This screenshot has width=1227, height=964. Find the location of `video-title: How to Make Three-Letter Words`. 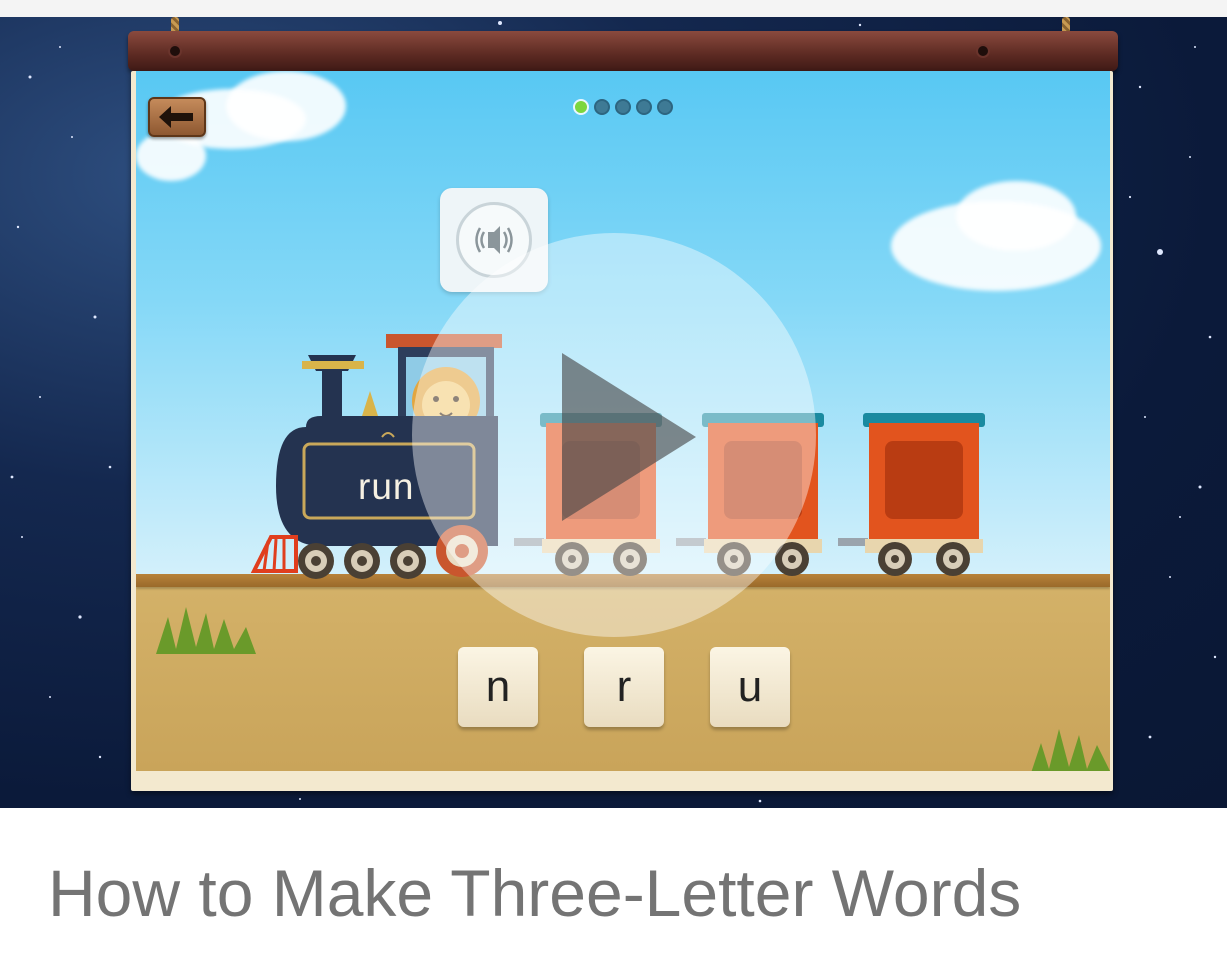

video-title: How to Make Three-Letter Words is located at coordinates (534, 893).